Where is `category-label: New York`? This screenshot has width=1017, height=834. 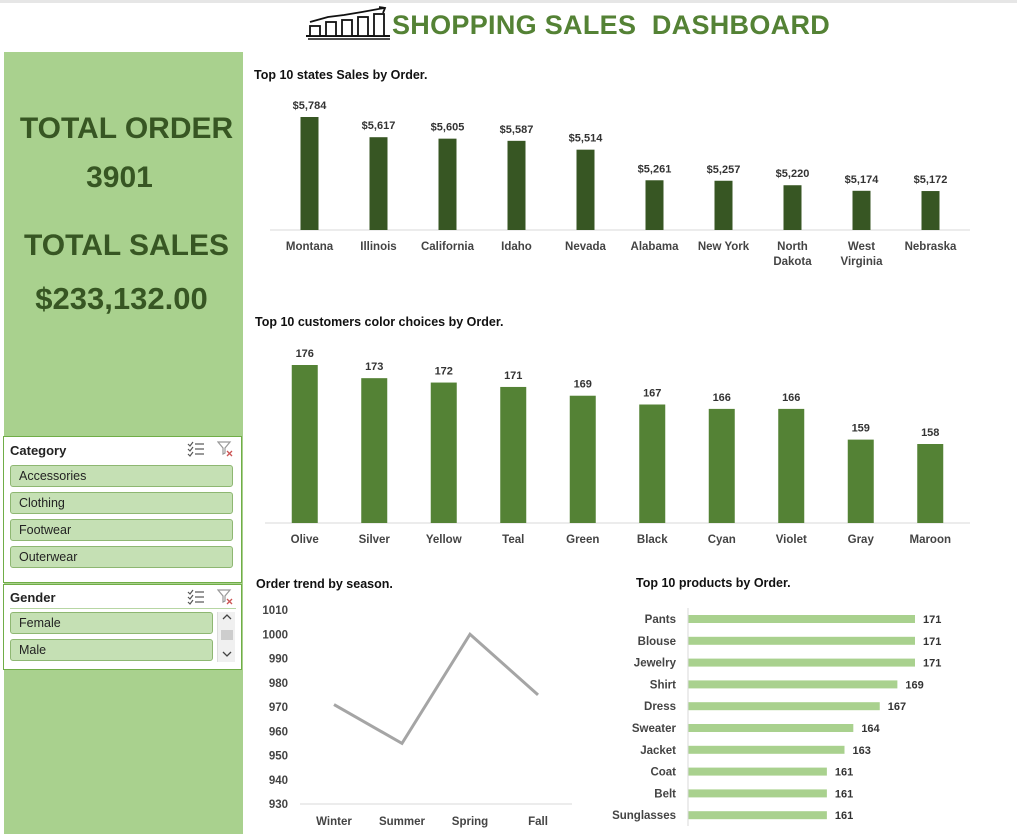
category-label: New York is located at coordinates (724, 247).